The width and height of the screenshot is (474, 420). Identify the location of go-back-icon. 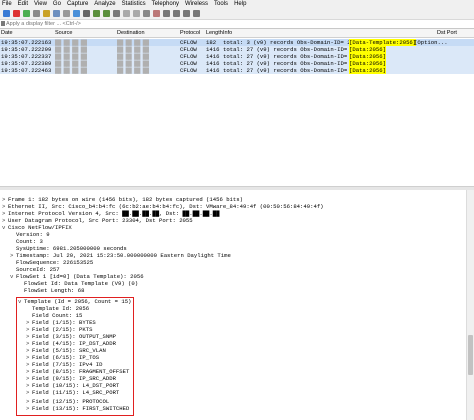
(96, 13).